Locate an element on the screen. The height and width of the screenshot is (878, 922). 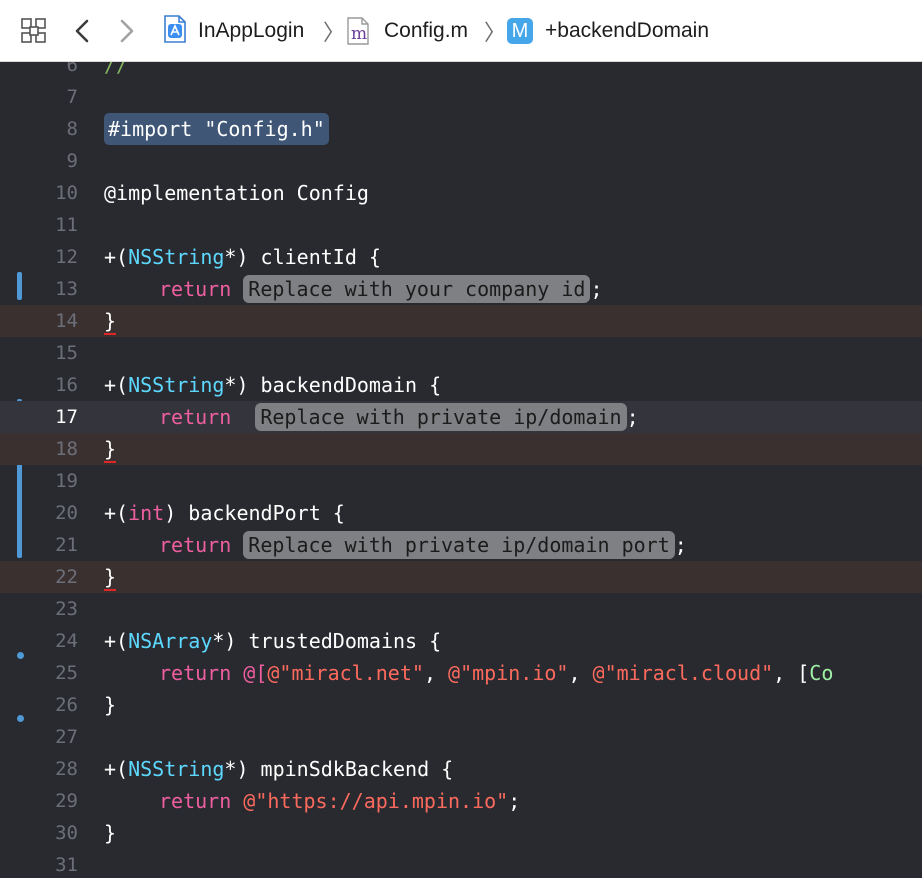
line-number: 15 is located at coordinates (66, 353).